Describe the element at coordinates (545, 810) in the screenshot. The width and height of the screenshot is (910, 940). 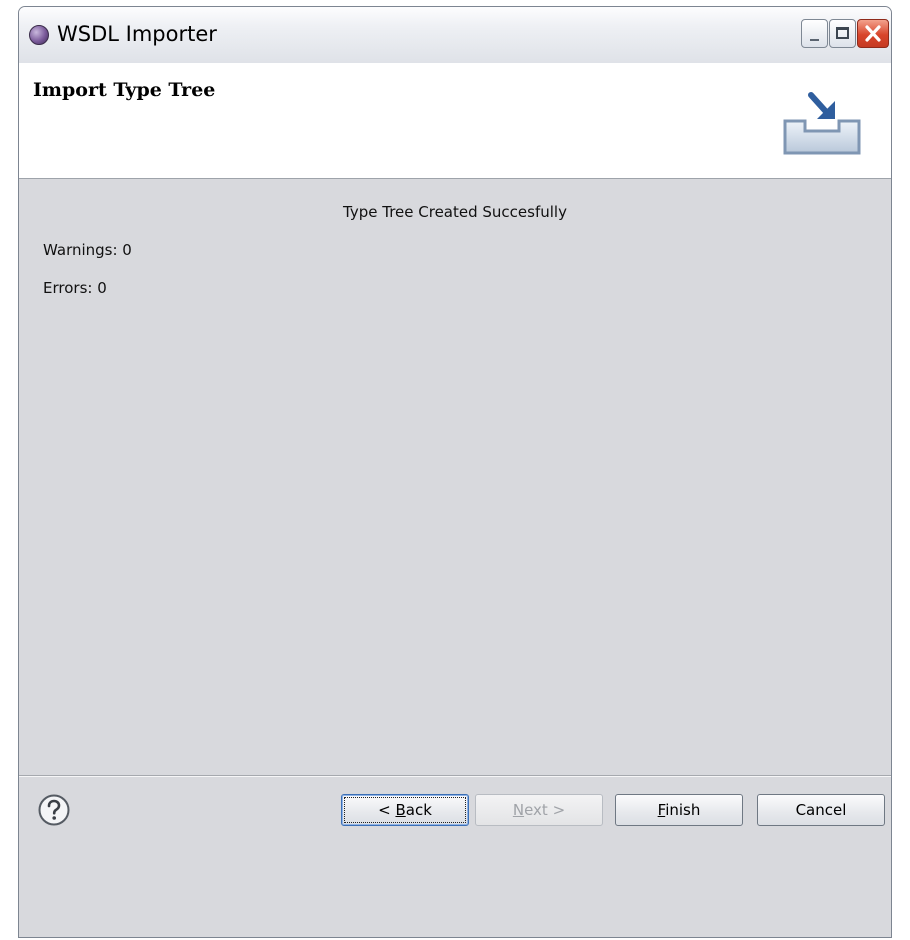
I see `next-button-suffix: ext >` at that location.